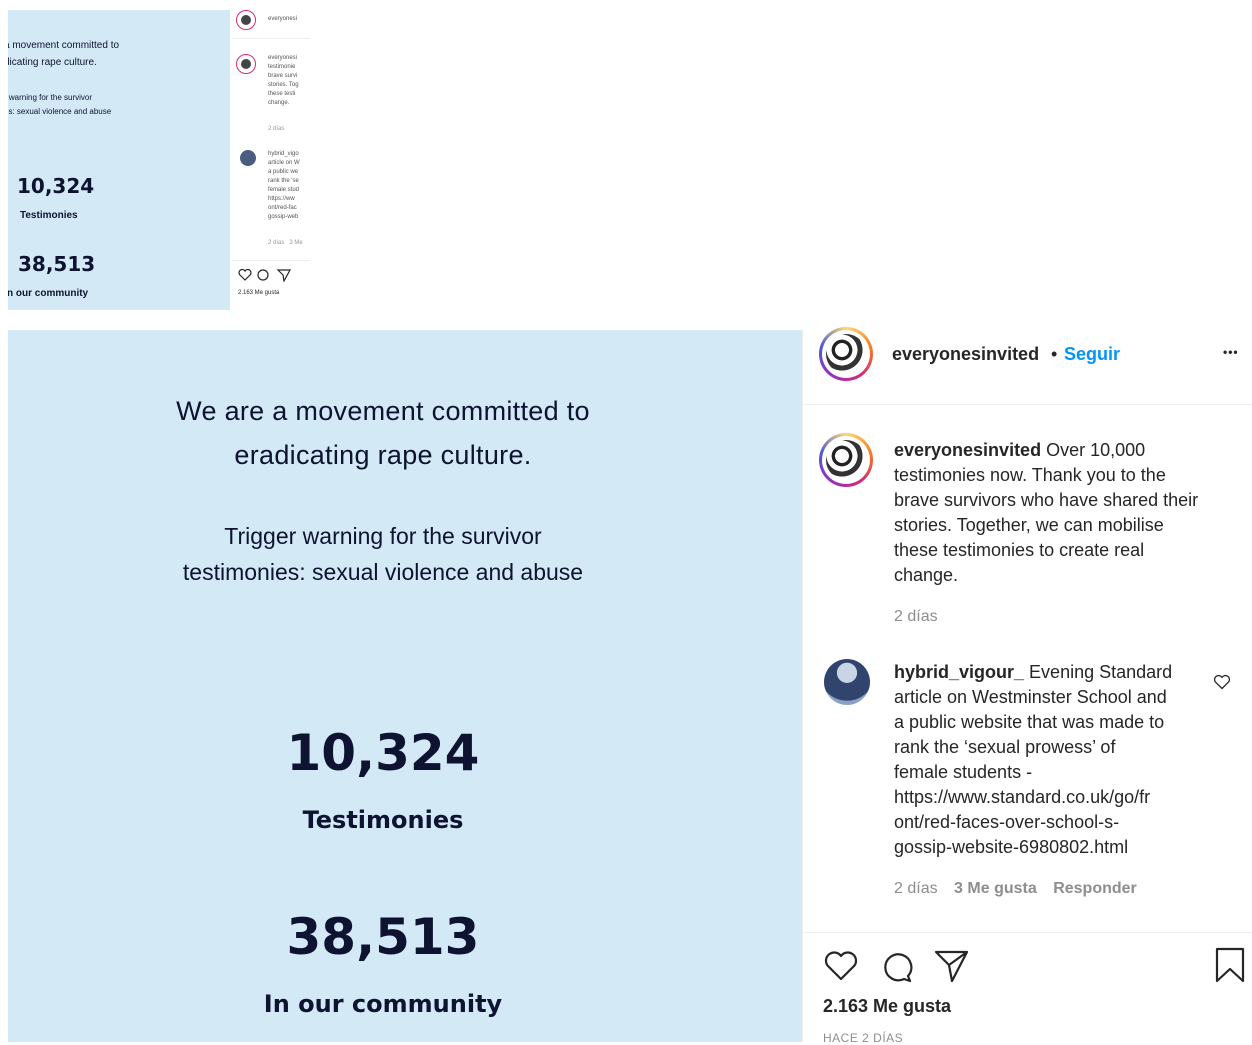 Image resolution: width=1252 pixels, height=1045 pixels. Describe the element at coordinates (383, 455) in the screenshot. I see `mission-line-2: eradicating rape culture.` at that location.